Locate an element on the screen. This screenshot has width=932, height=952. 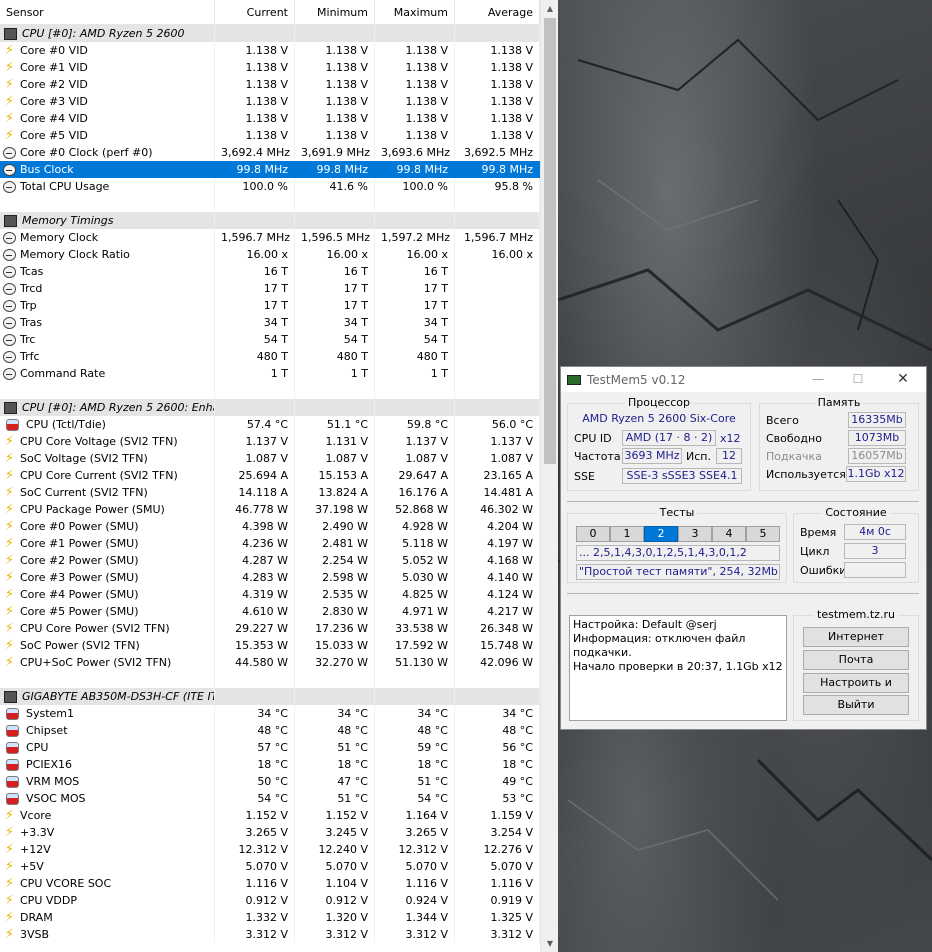
sensor-row: ⚡ Core #2 VID 1.138 V 1.138 V 1.138 V 1.138 V is located at coordinates (270, 84).